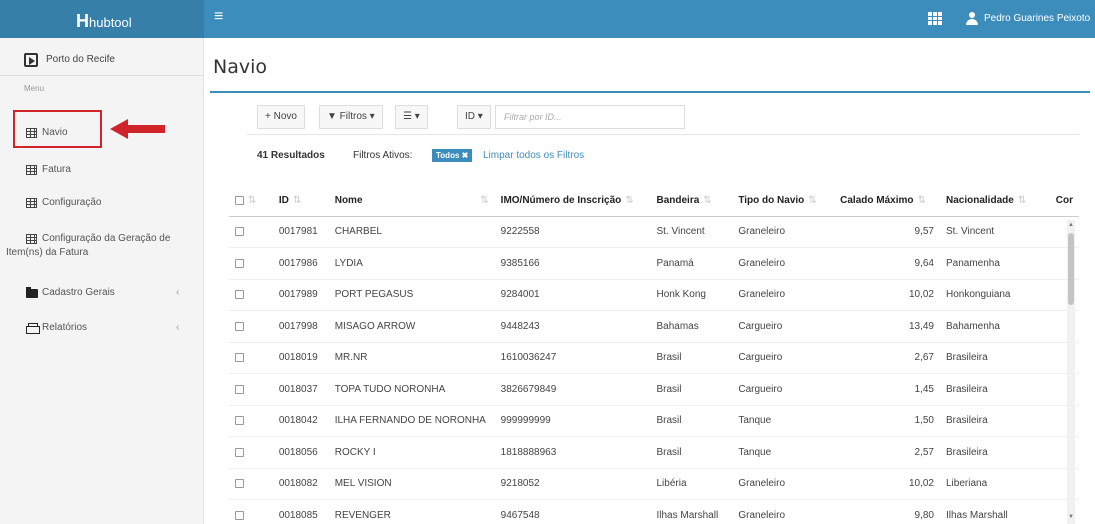  Describe the element at coordinates (411, 232) in the screenshot. I see `cell-nome: CHARBEL` at that location.